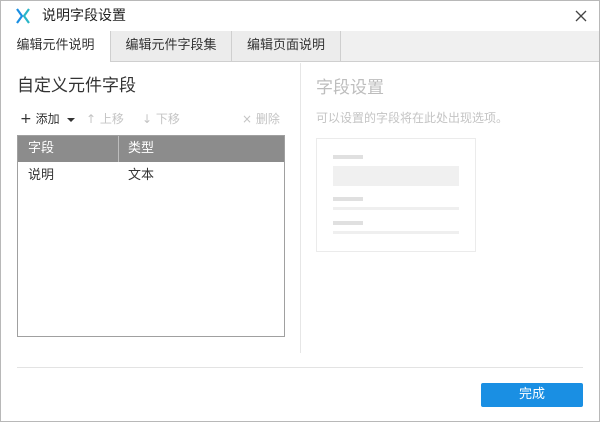  I want to click on cell-type: 文本, so click(141, 175).